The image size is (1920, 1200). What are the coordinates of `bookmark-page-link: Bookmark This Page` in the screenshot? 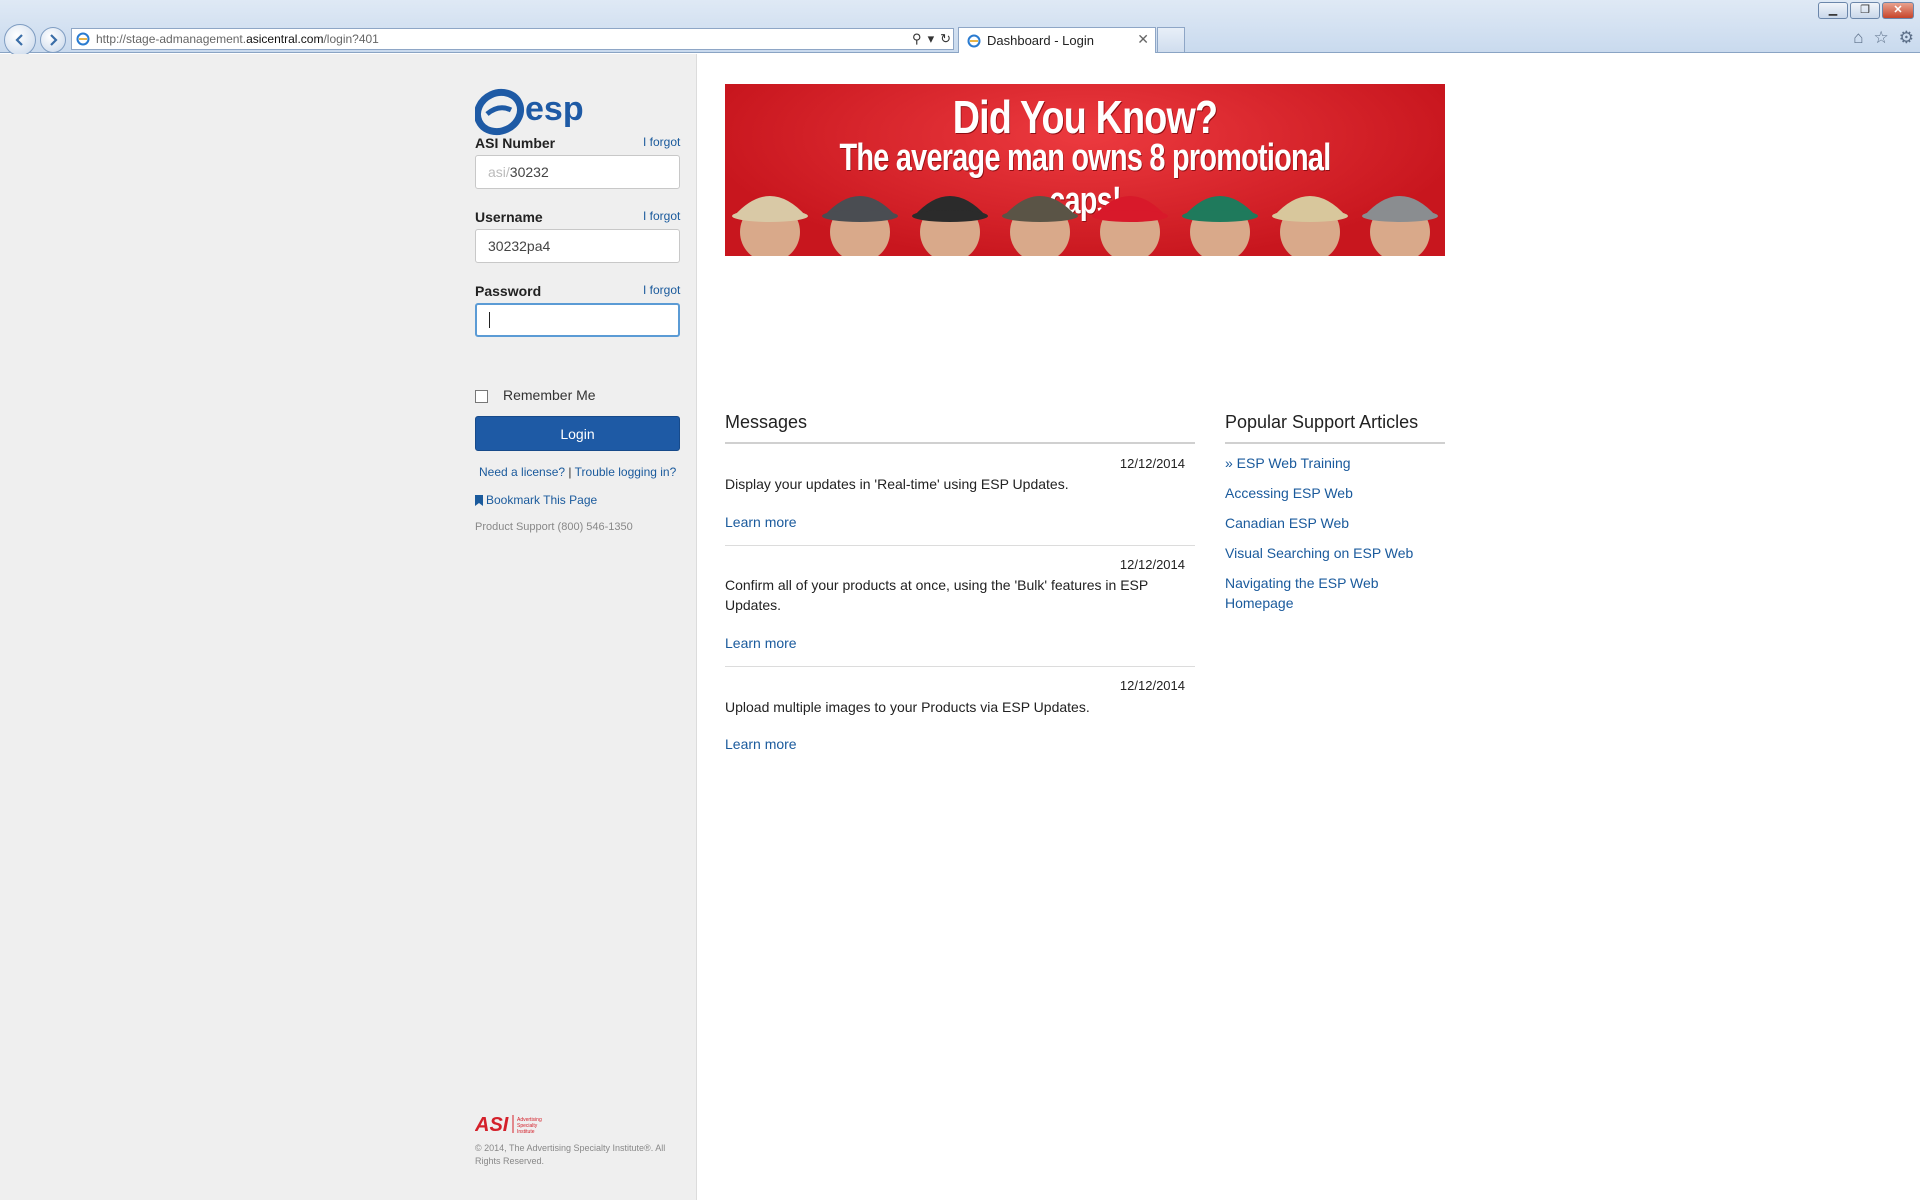 It's located at (536, 500).